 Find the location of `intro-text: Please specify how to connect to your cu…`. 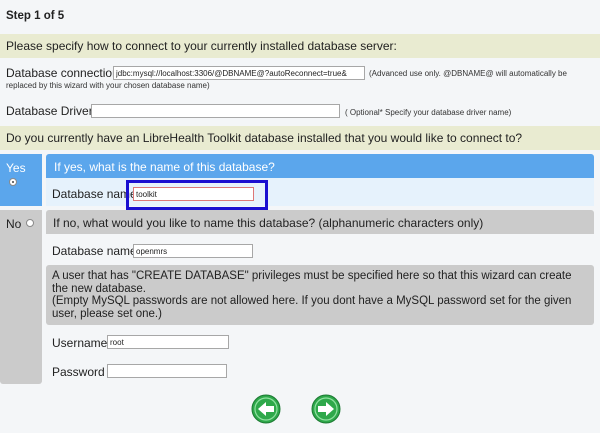

intro-text: Please specify how to connect to your cu… is located at coordinates (201, 46).